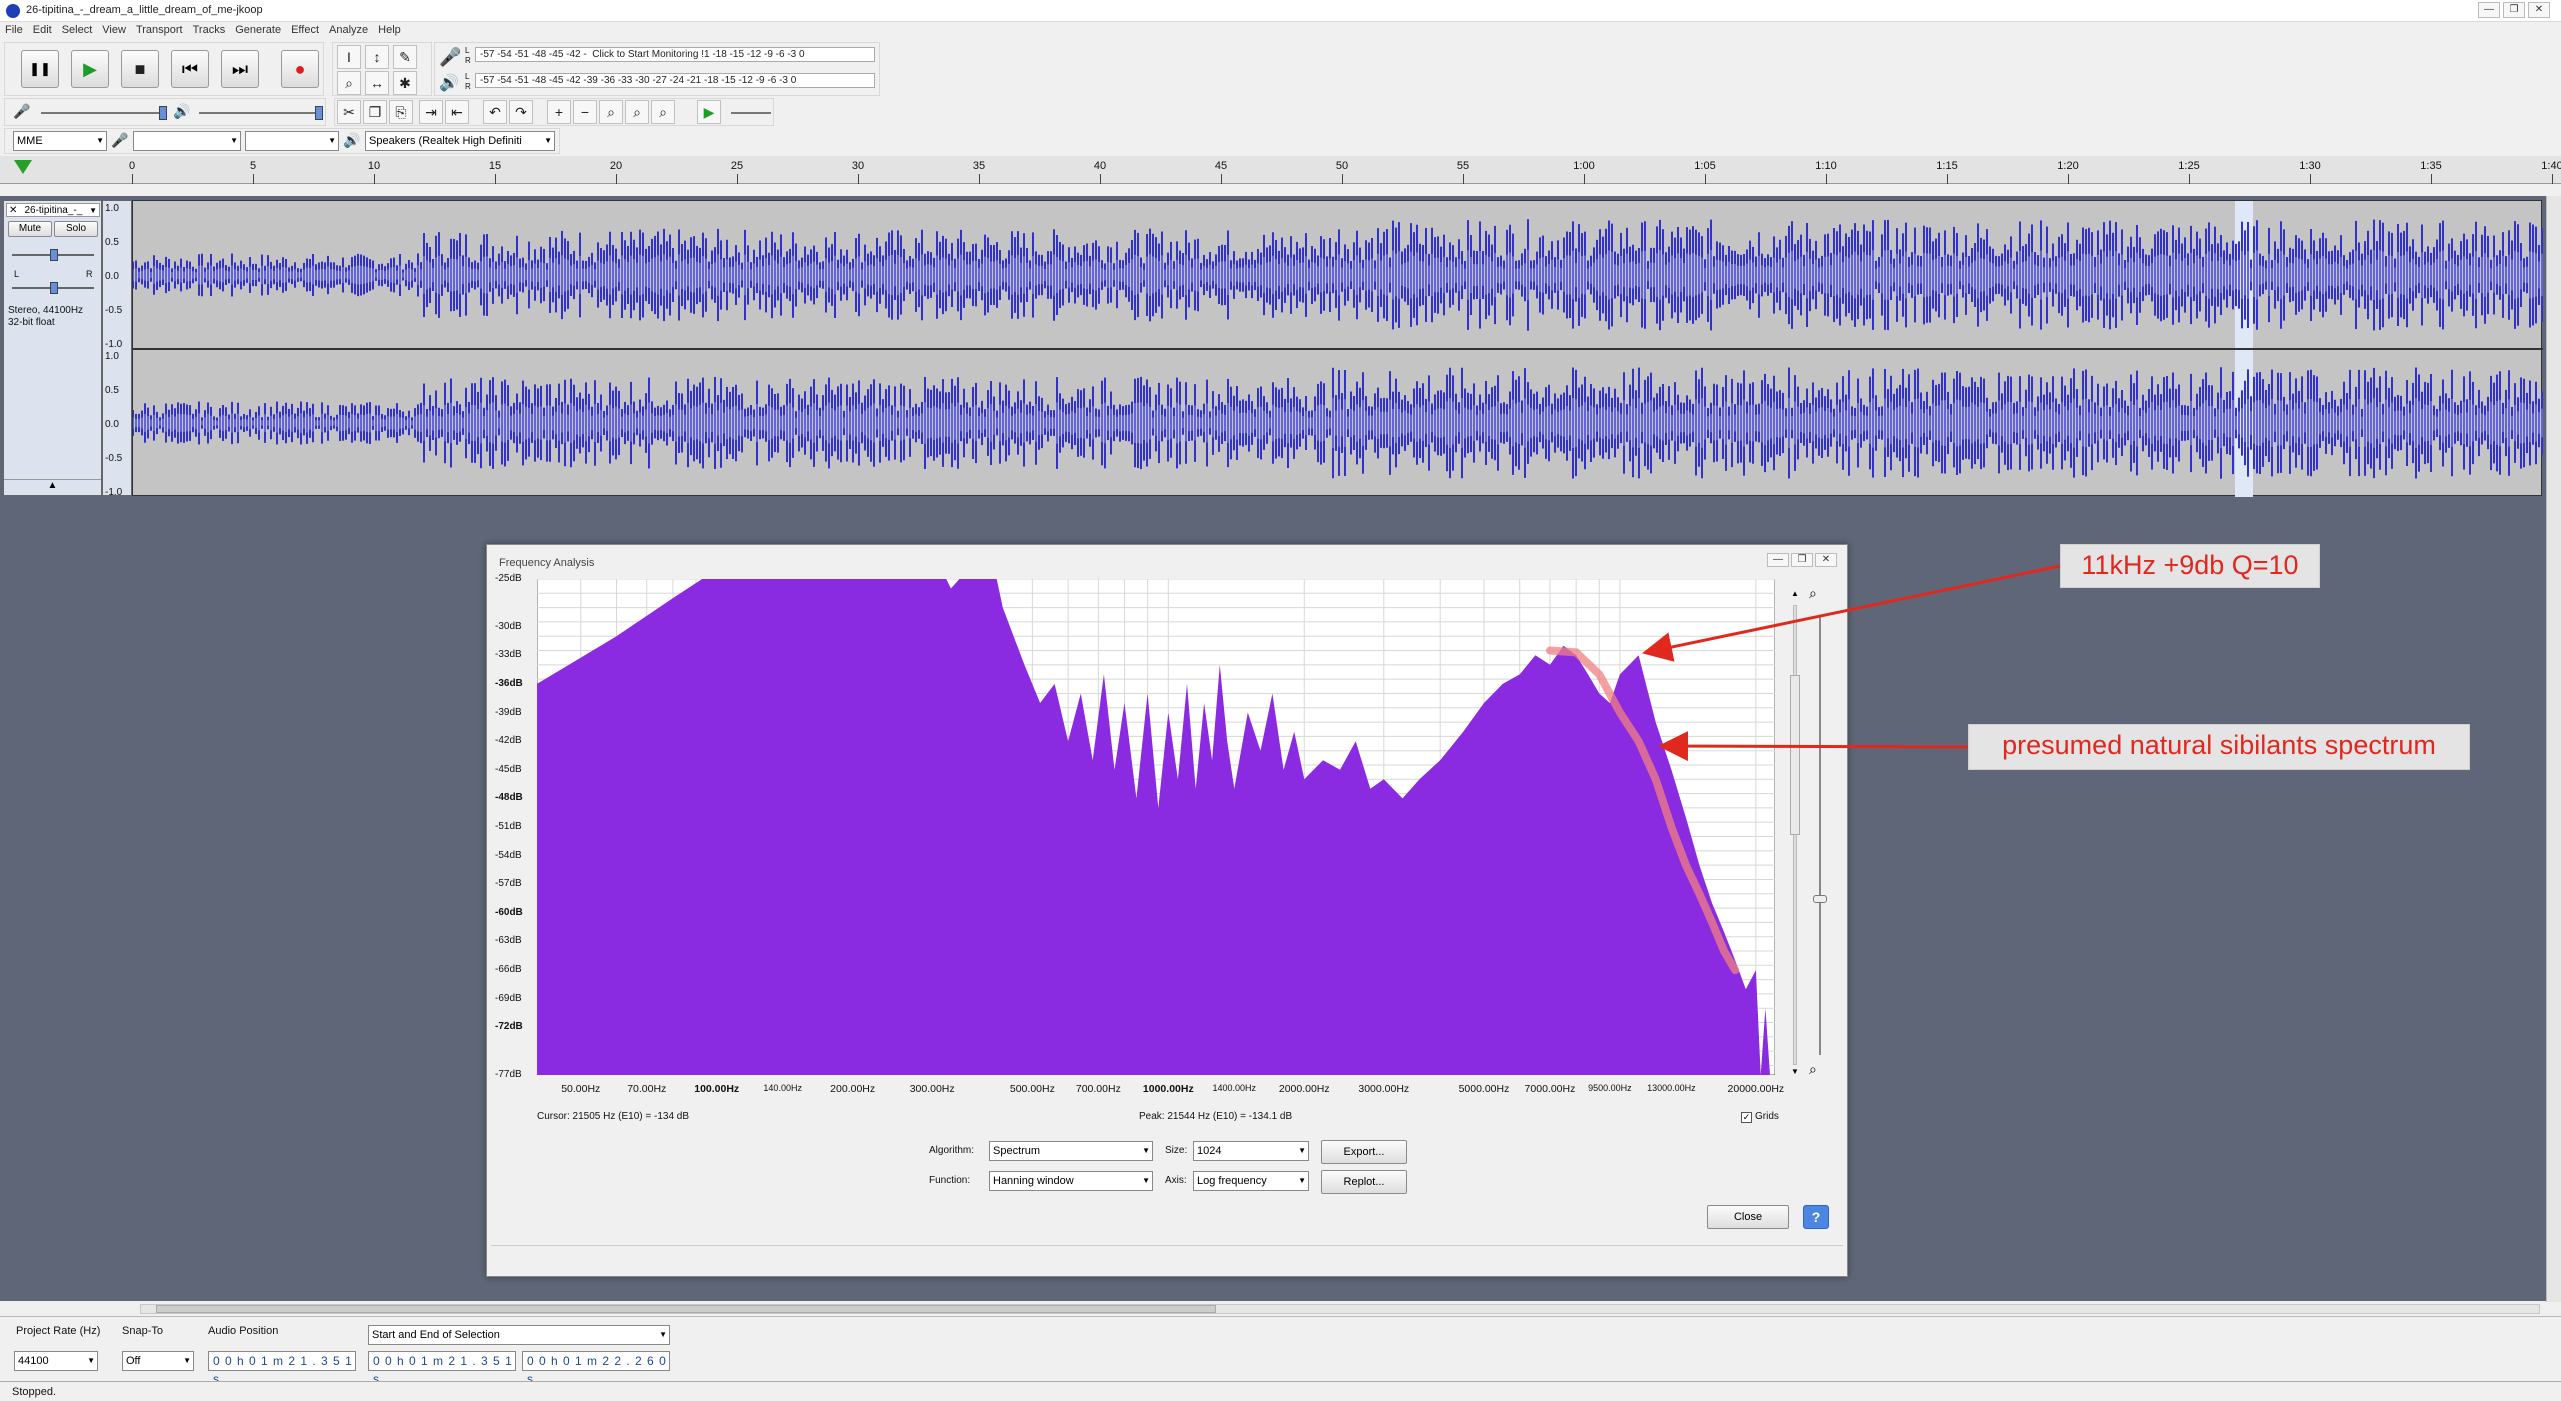 The width and height of the screenshot is (2561, 1401). What do you see at coordinates (56, 1361) in the screenshot?
I see `project-rate-select: 44100 ▼` at bounding box center [56, 1361].